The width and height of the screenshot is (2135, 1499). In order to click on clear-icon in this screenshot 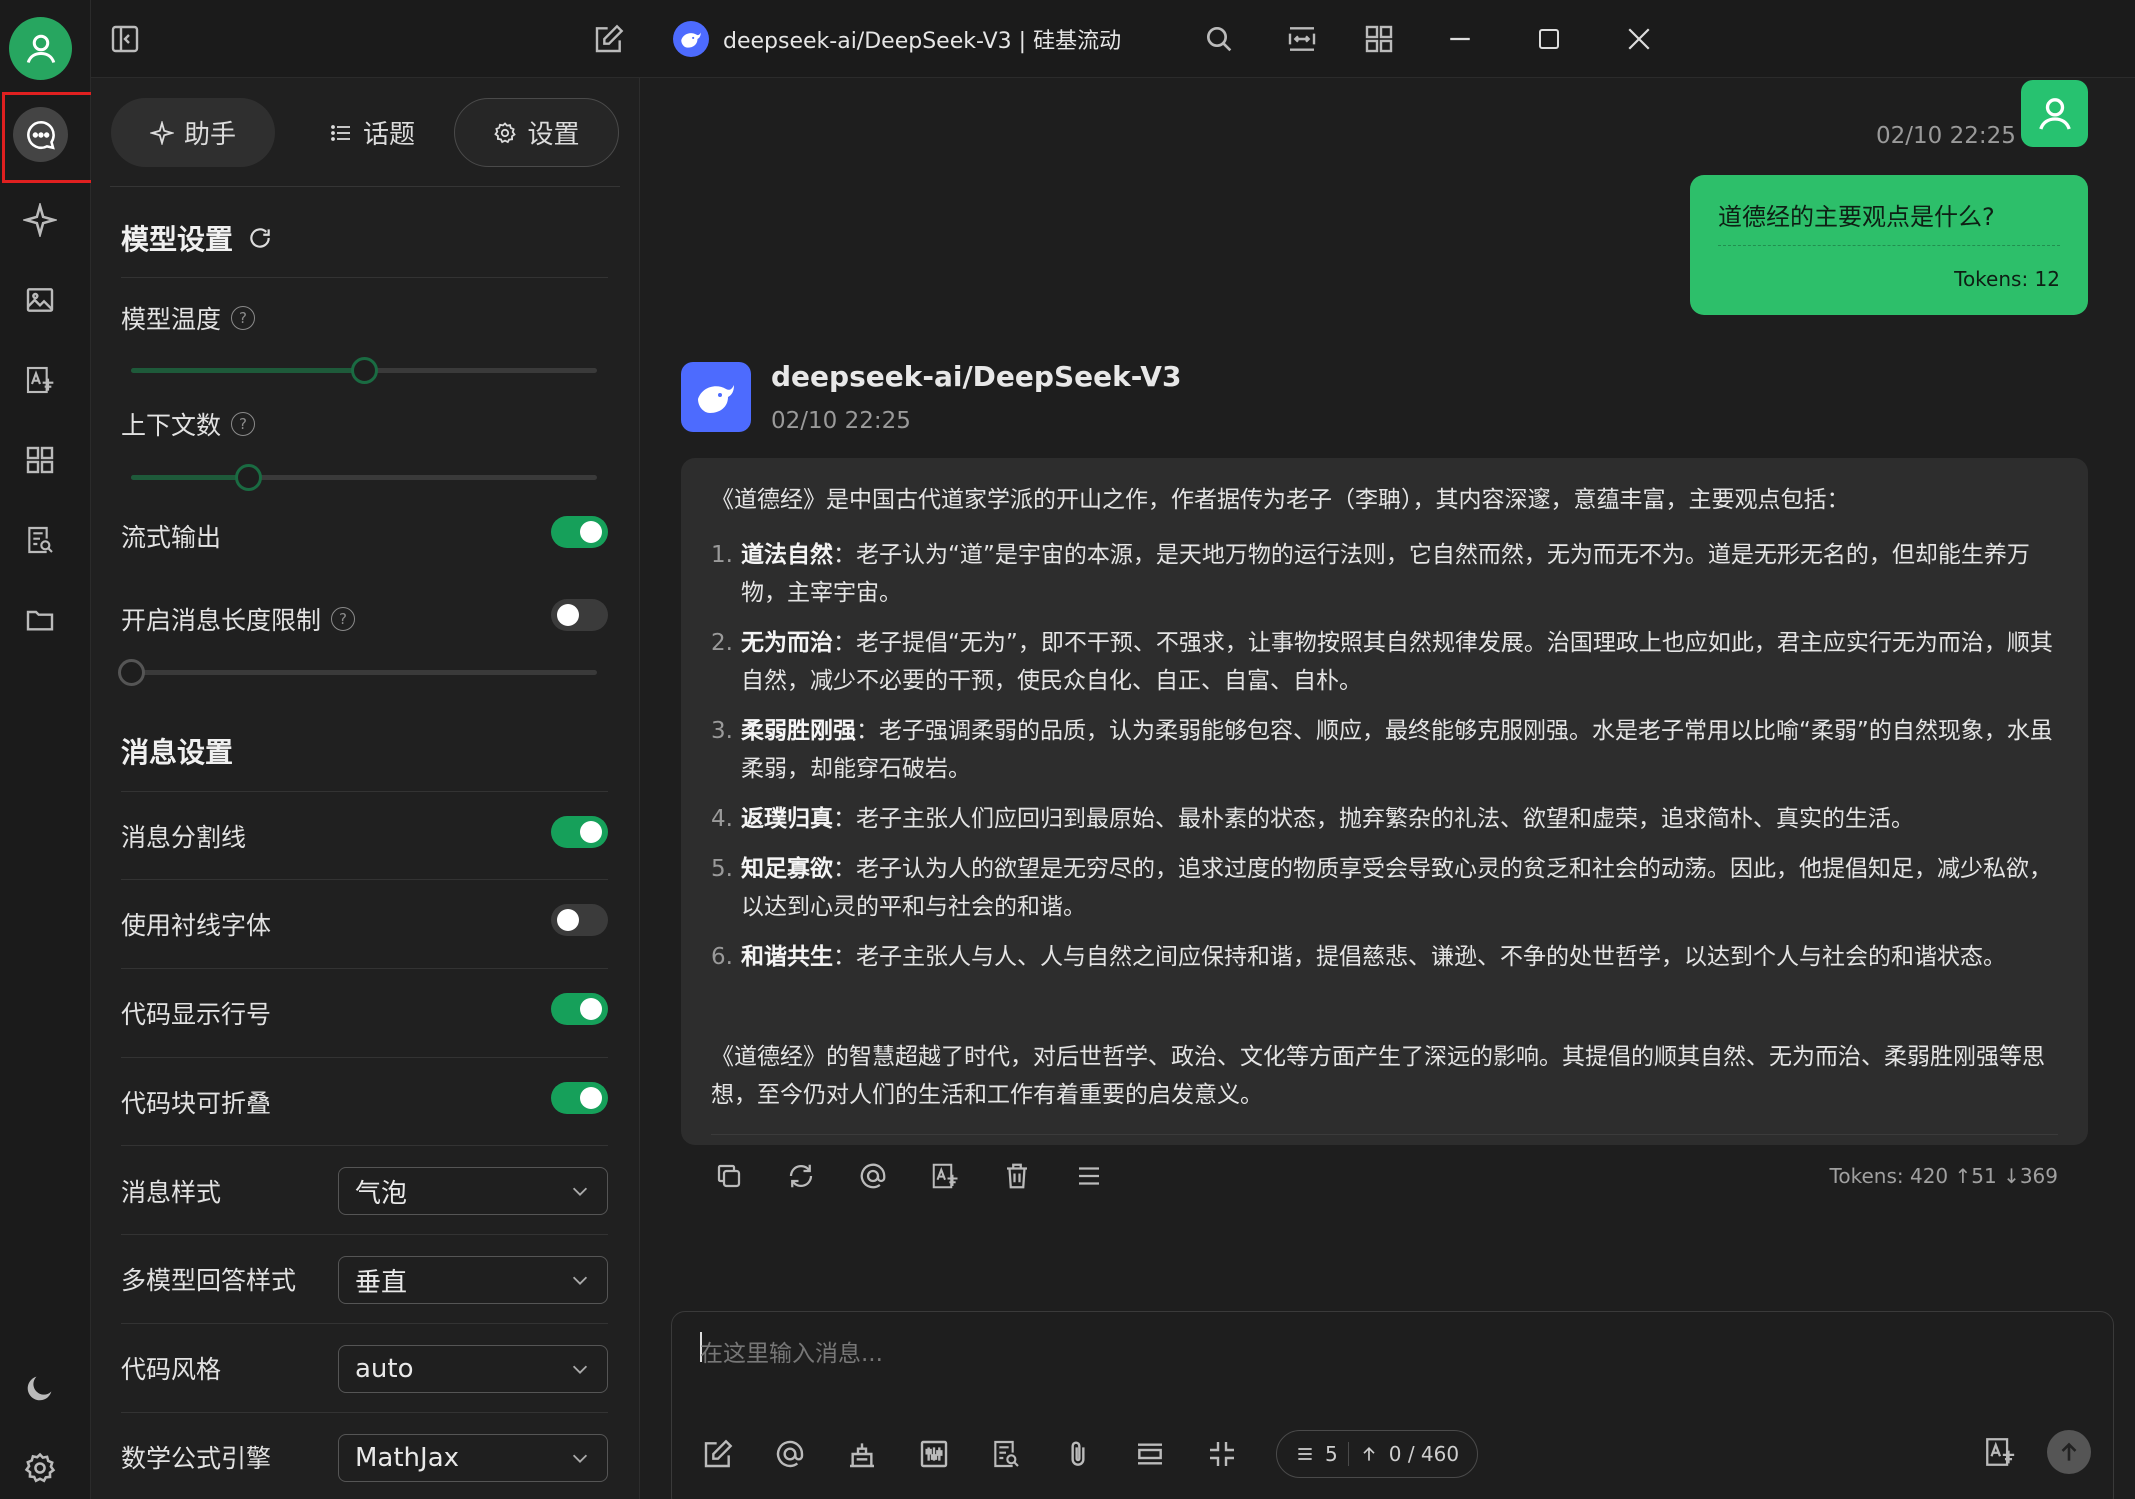, I will do `click(1150, 1454)`.